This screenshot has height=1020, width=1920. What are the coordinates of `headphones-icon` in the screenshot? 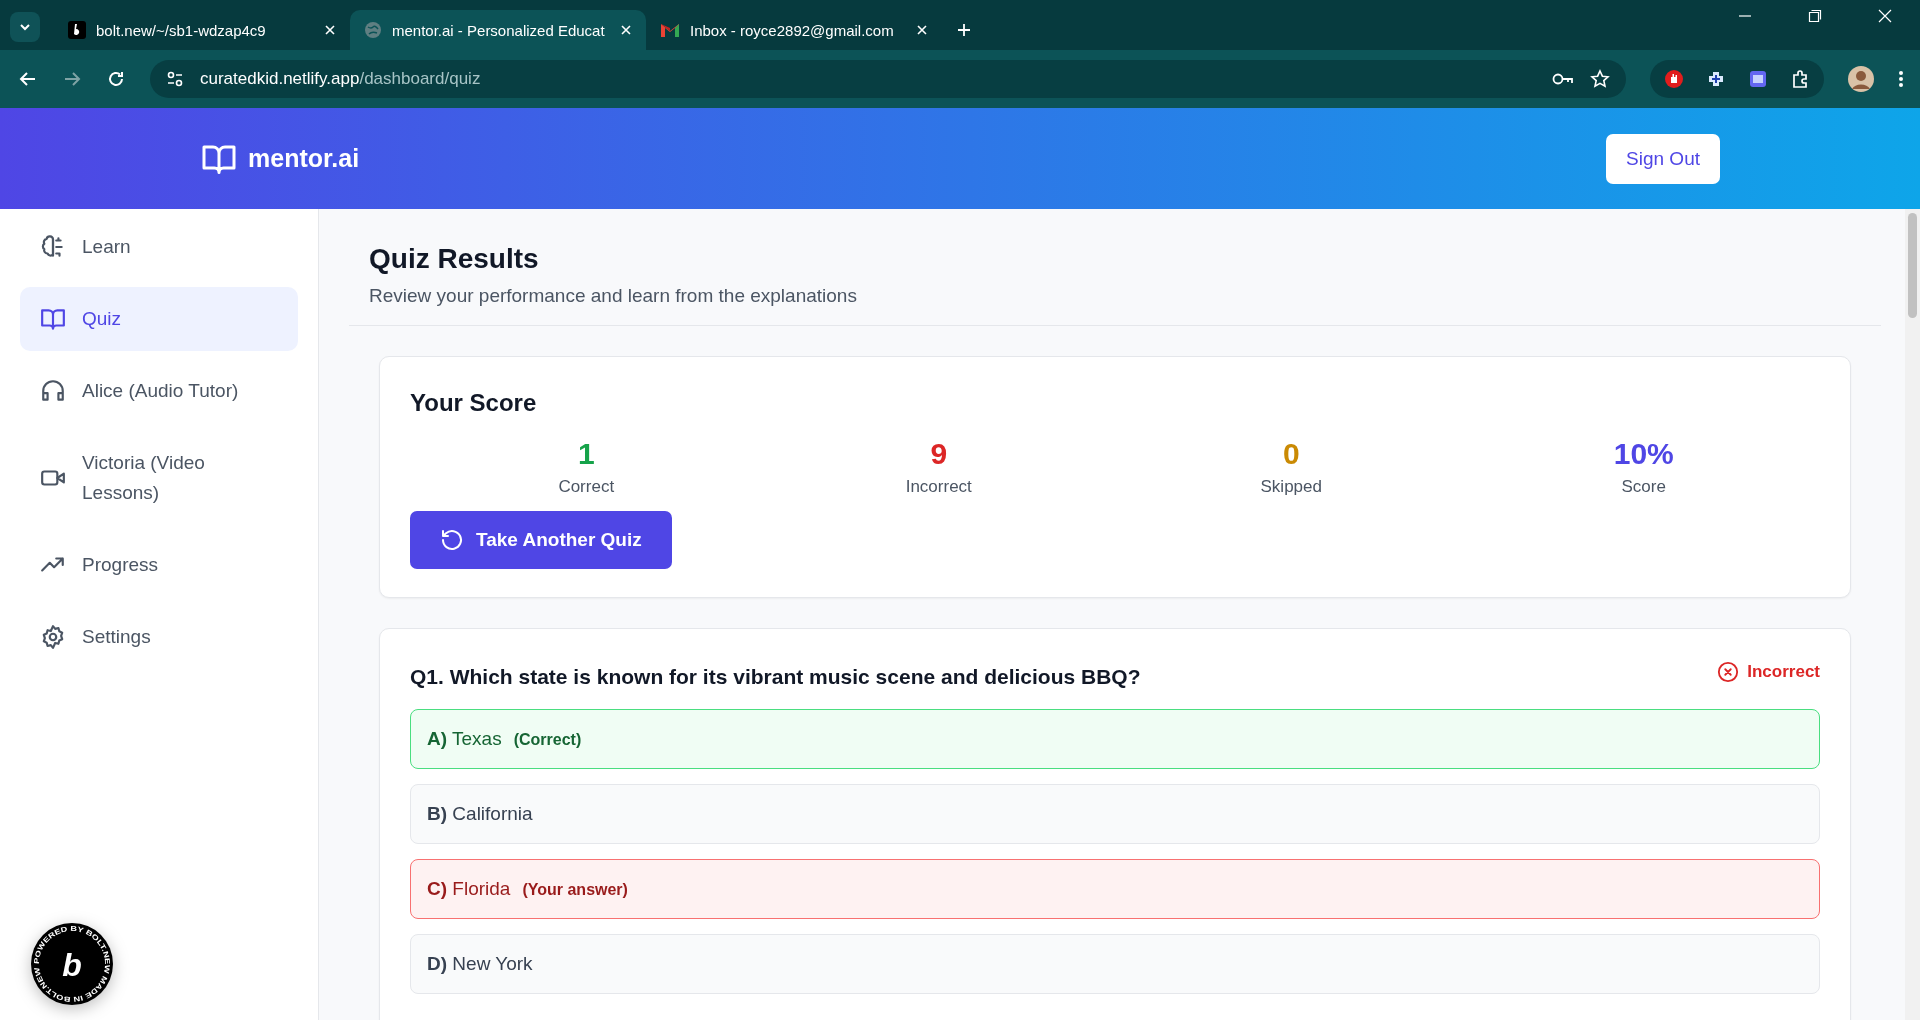 It's located at (53, 391).